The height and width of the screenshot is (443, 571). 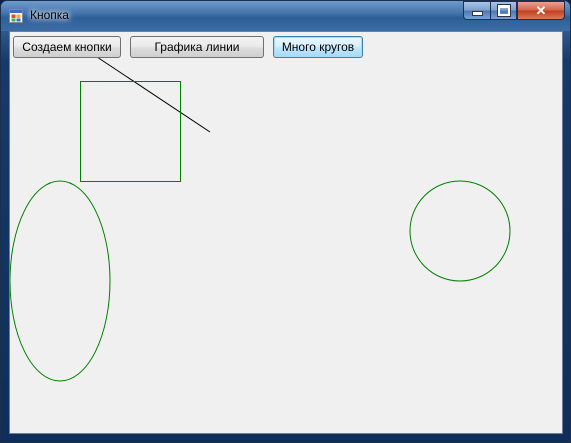 I want to click on minimize-icon, so click(x=477, y=13).